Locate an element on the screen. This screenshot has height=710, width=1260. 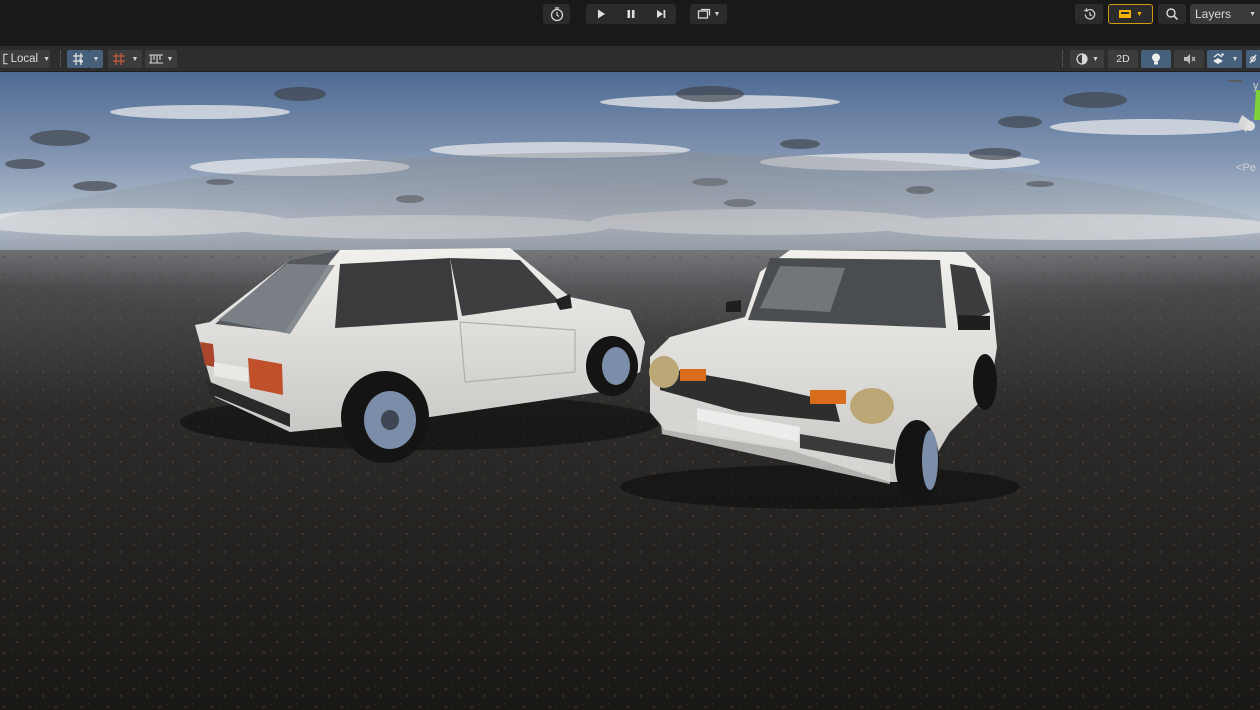
play-icon is located at coordinates (601, 14).